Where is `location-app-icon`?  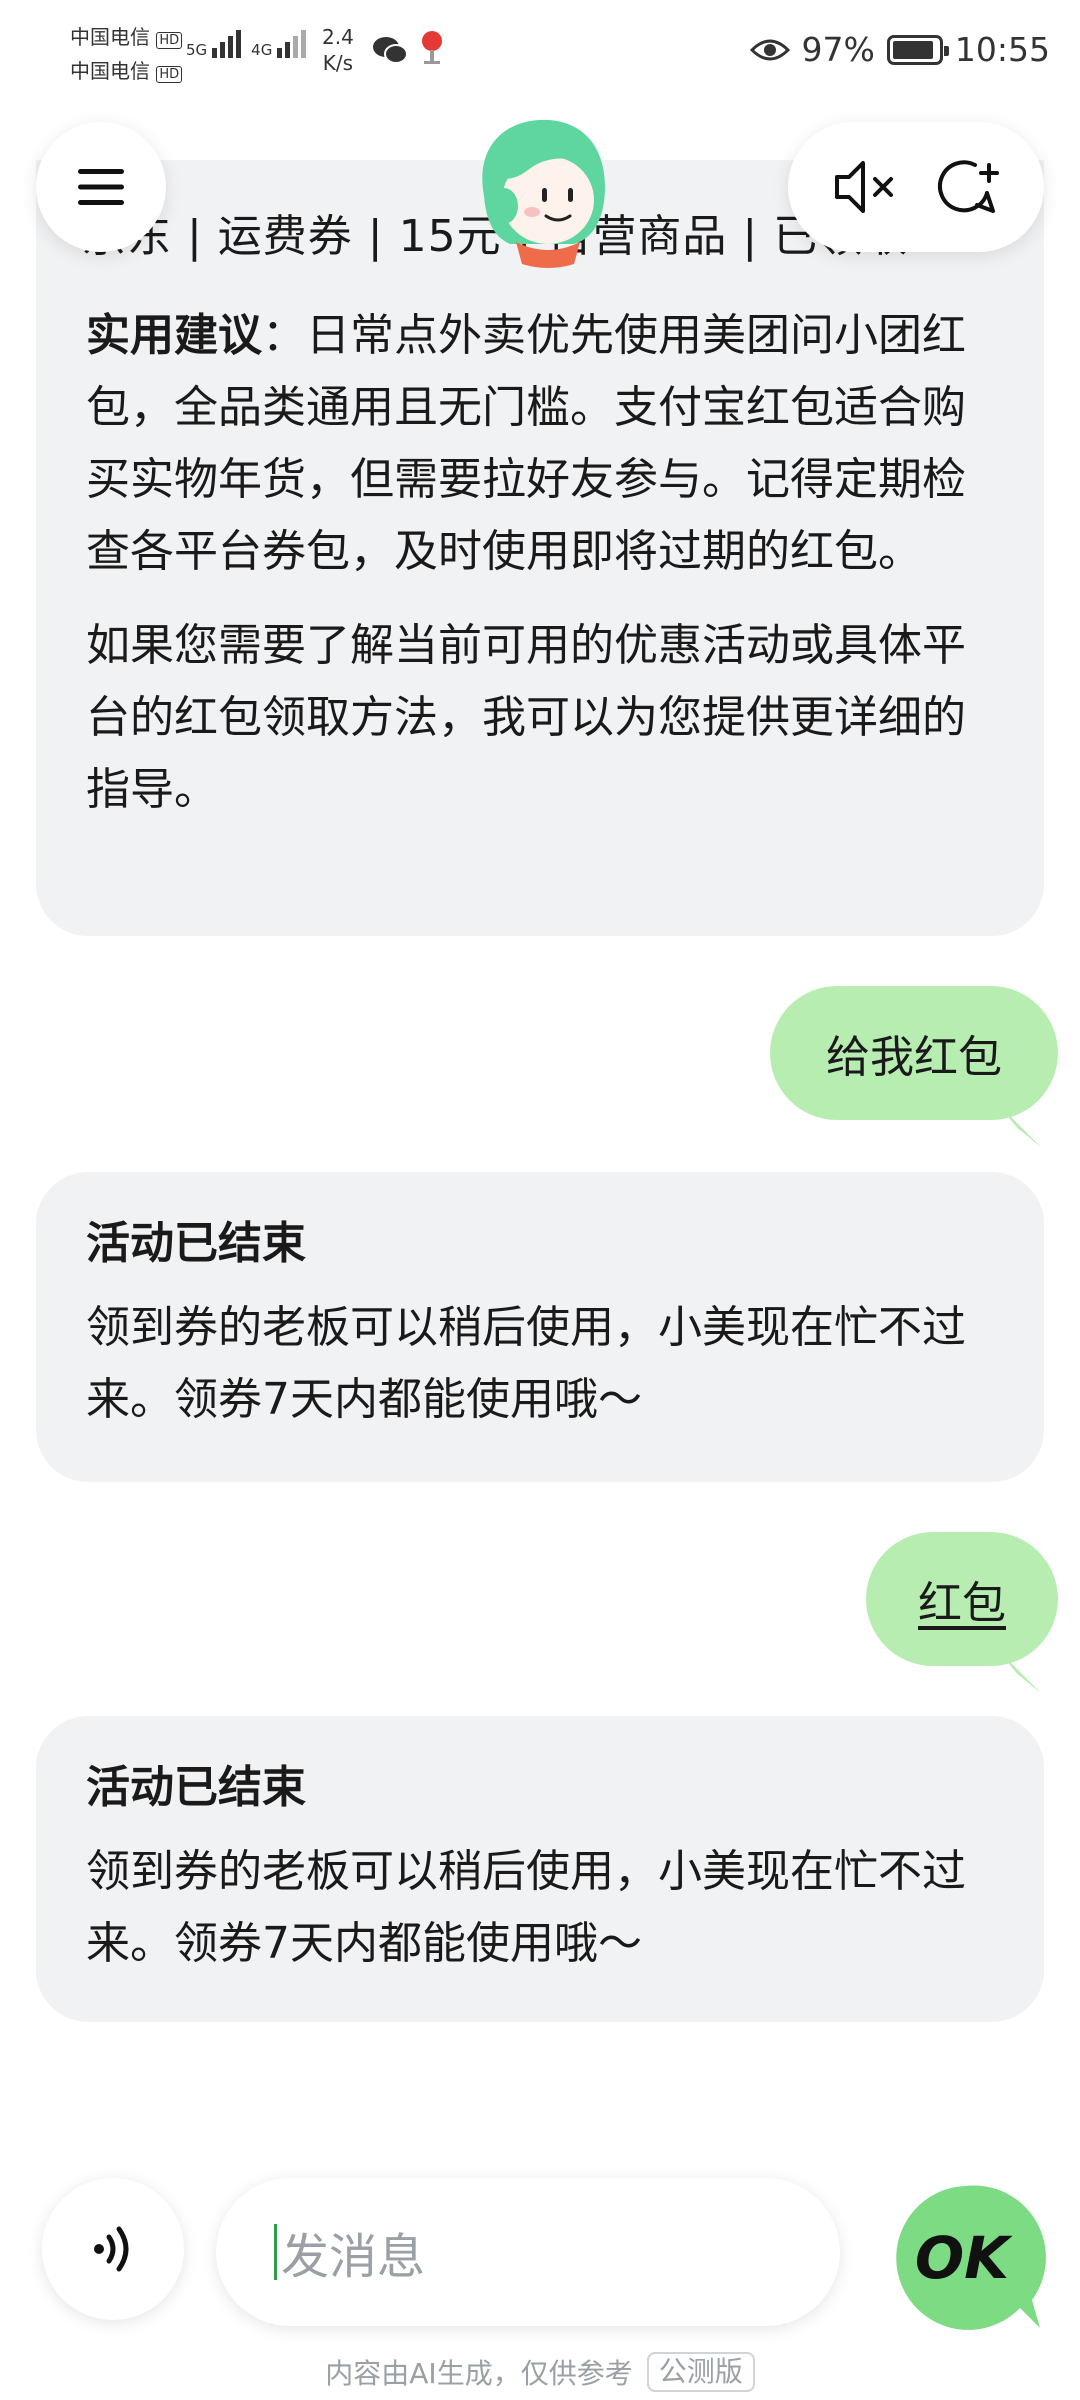 location-app-icon is located at coordinates (432, 47).